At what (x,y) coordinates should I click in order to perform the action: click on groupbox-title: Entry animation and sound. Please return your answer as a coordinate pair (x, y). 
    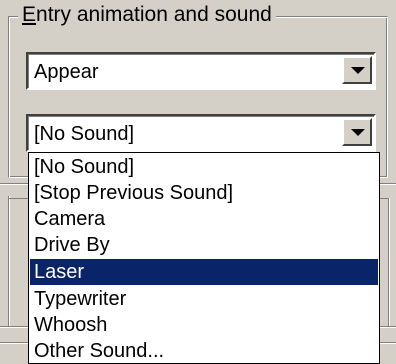
    Looking at the image, I should click on (147, 15).